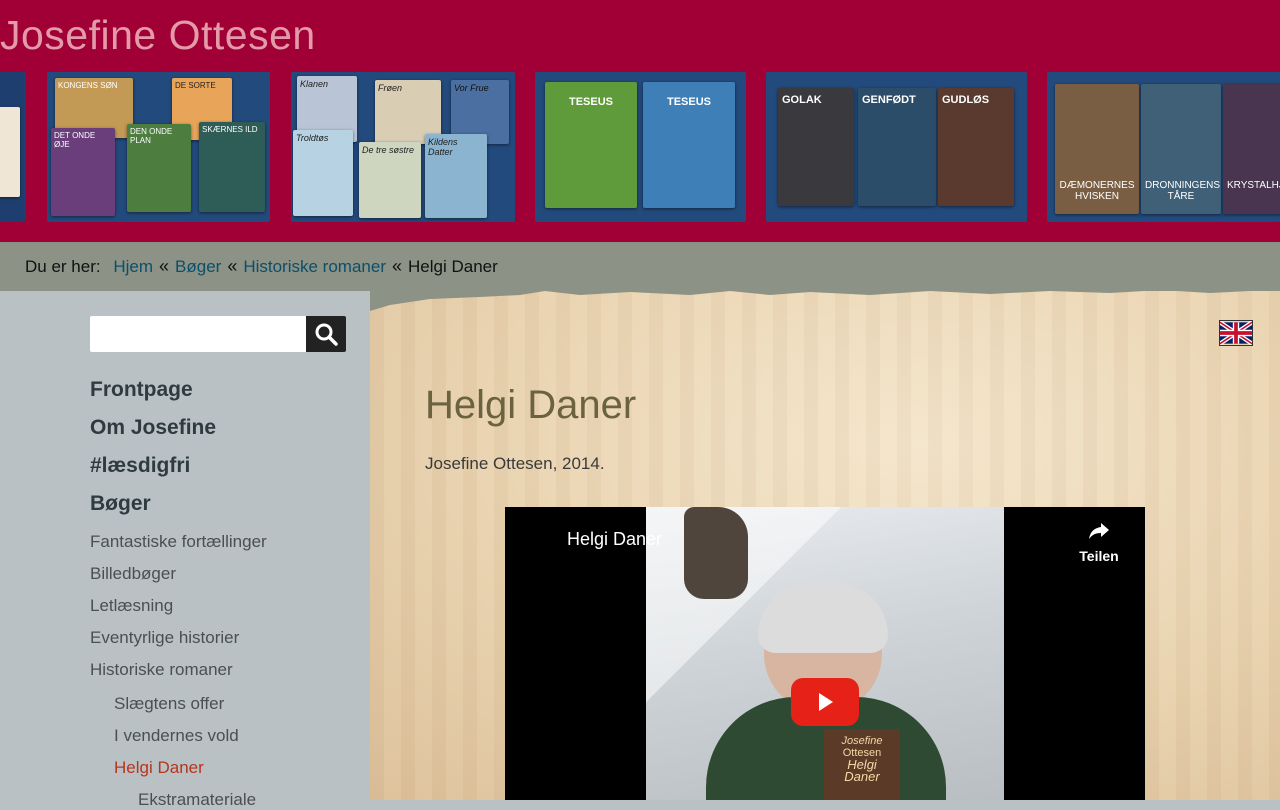 The image size is (1280, 810). Describe the element at coordinates (1099, 541) in the screenshot. I see `share-button: Teilen` at that location.